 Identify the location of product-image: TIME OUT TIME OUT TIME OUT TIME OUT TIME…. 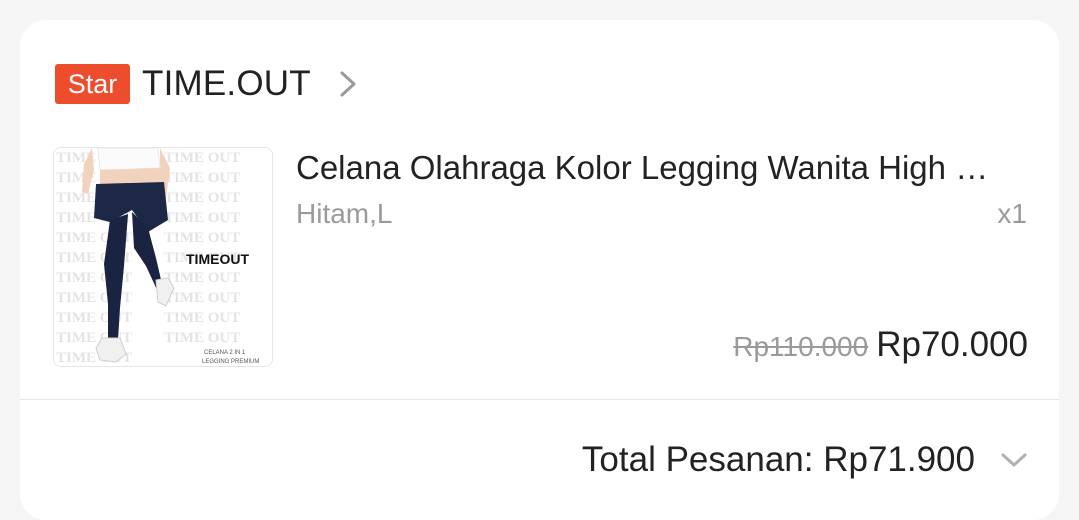
(163, 257).